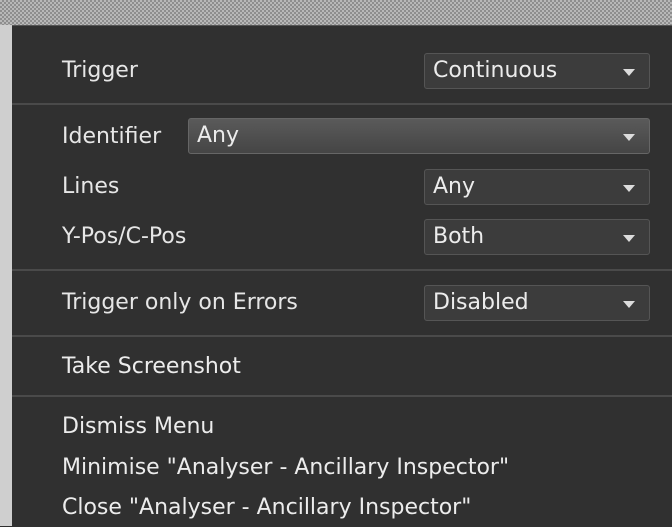 The width and height of the screenshot is (672, 527). What do you see at coordinates (454, 186) in the screenshot?
I see `lines-select-value: Any` at bounding box center [454, 186].